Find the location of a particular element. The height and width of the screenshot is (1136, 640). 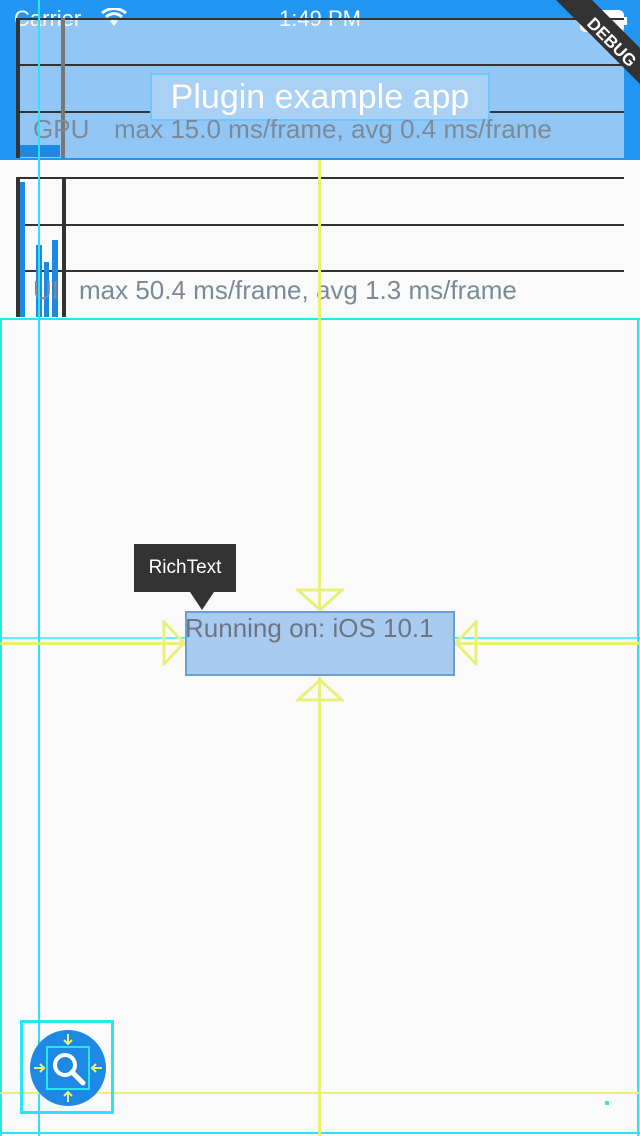

perf-ui-spike is located at coordinates (22, 249).